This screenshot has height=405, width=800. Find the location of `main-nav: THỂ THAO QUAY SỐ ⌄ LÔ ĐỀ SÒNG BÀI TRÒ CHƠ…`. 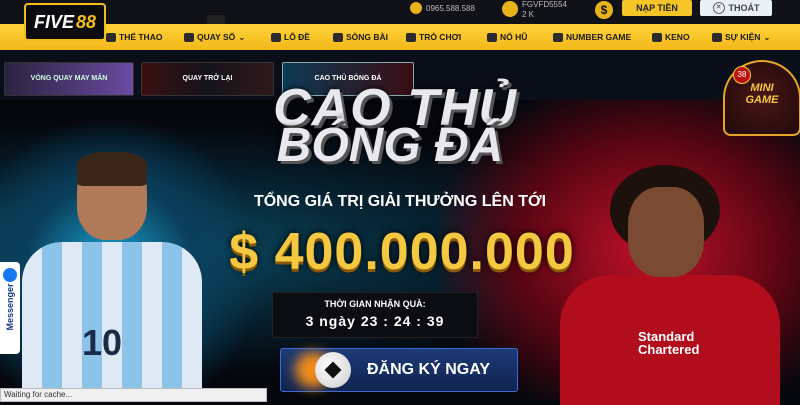

main-nav: THỂ THAO QUAY SỐ ⌄ LÔ ĐỀ SÒNG BÀI TRÒ CHƠ… is located at coordinates (400, 37).